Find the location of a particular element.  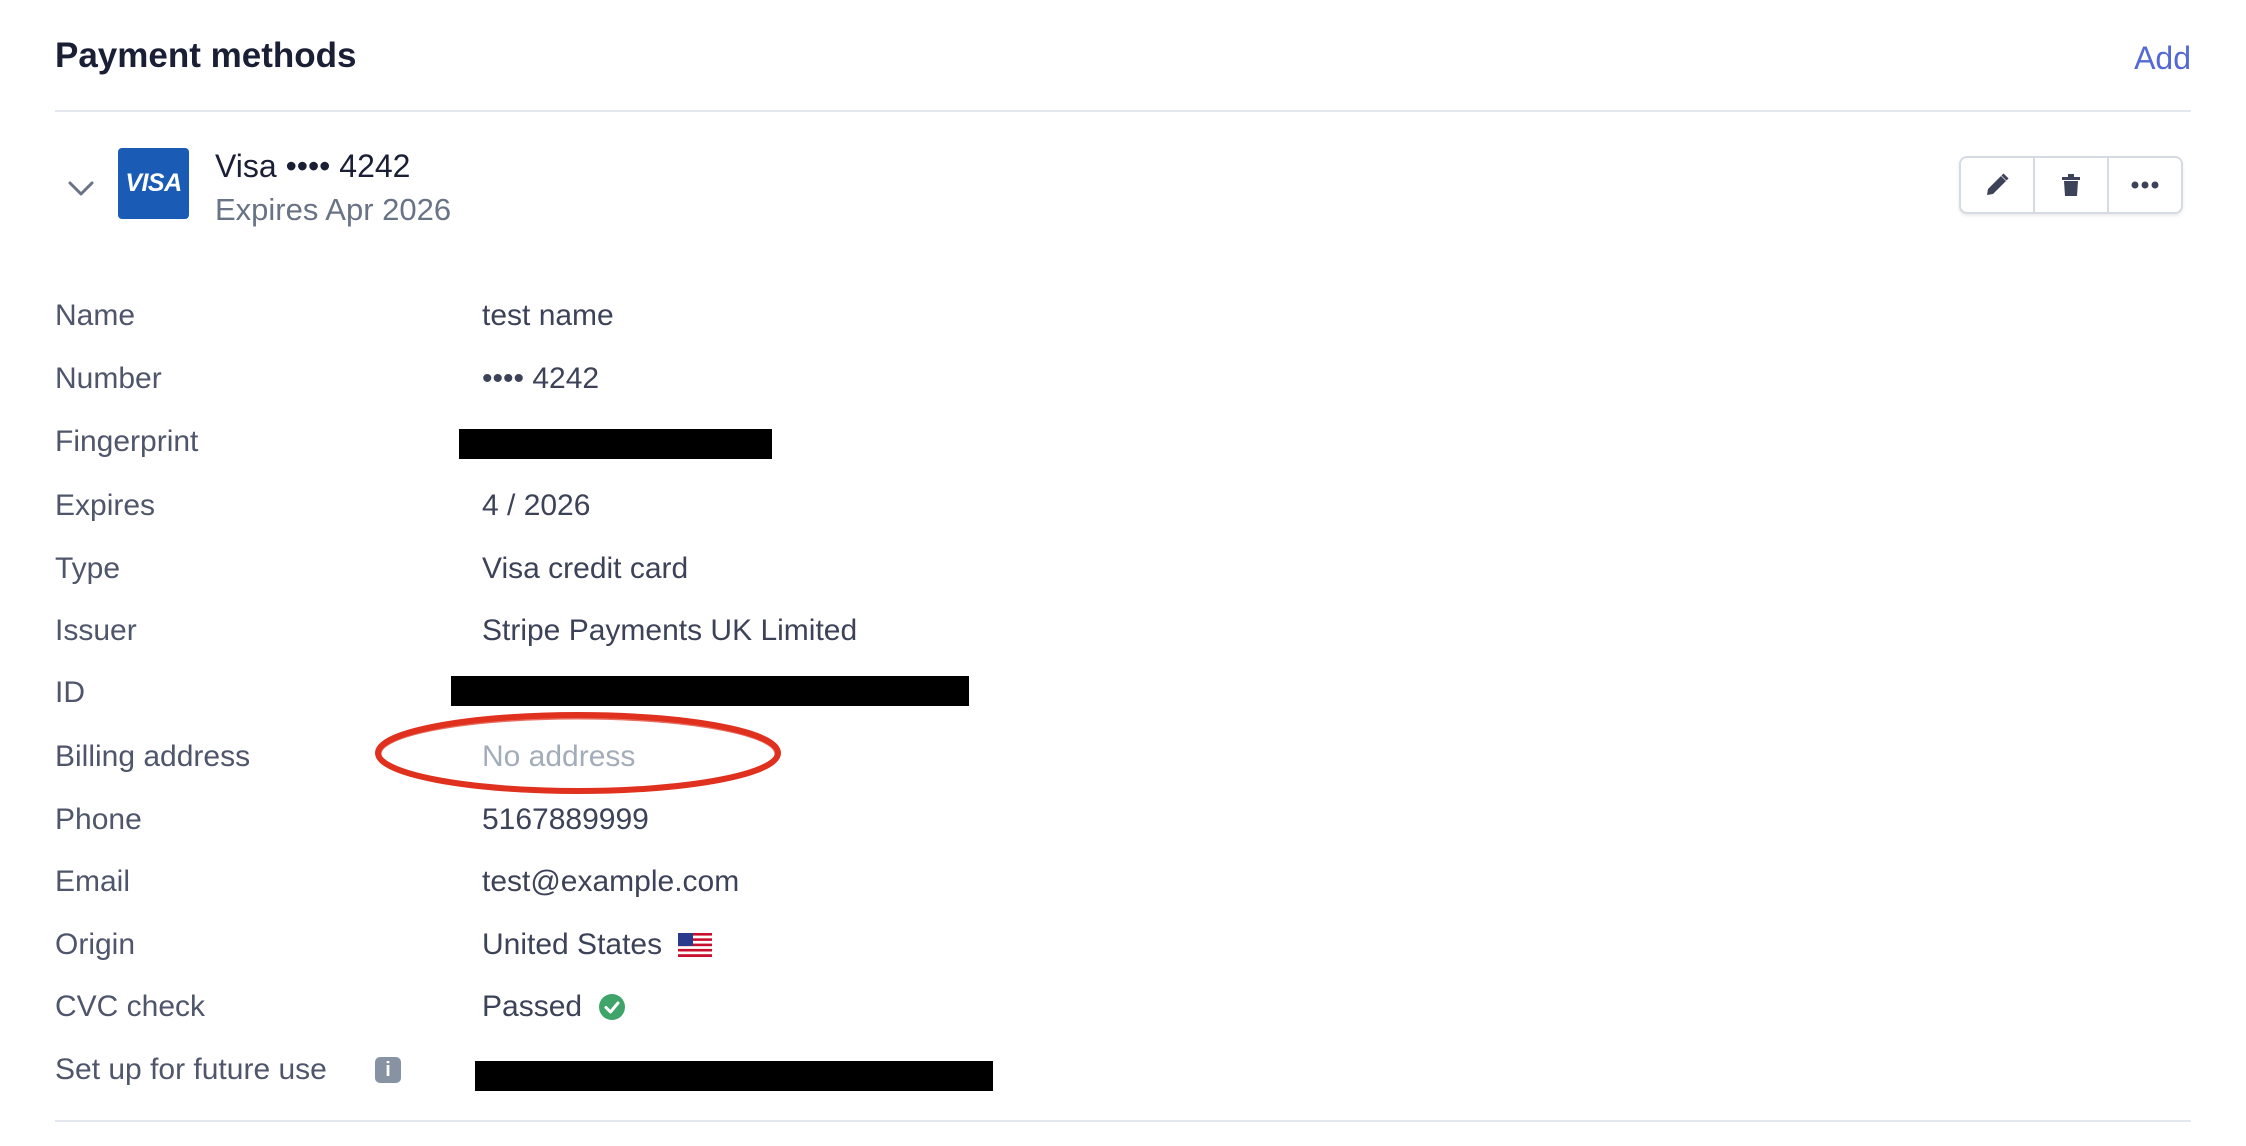

detail-row-origin: Origin United States is located at coordinates (805, 948).